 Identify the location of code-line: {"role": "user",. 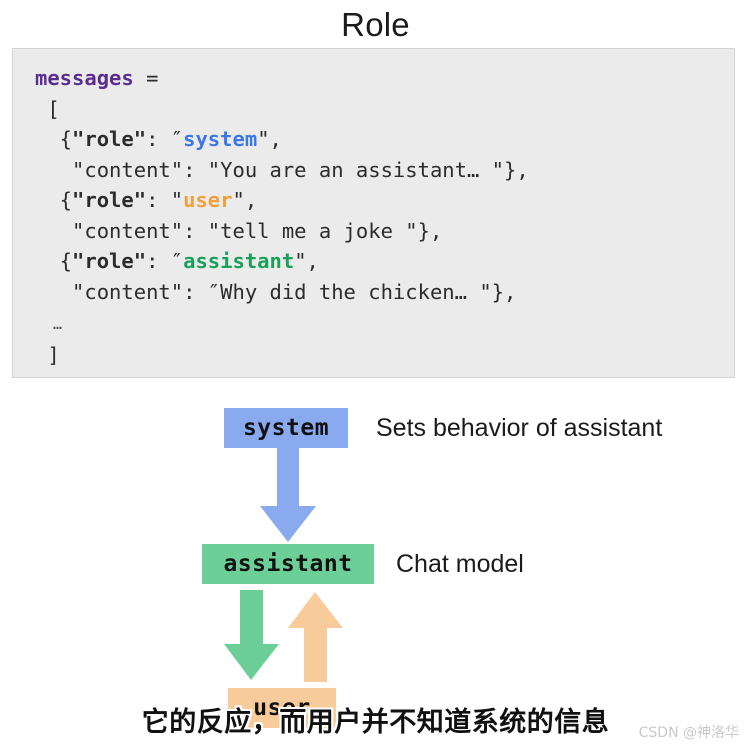
(282, 200).